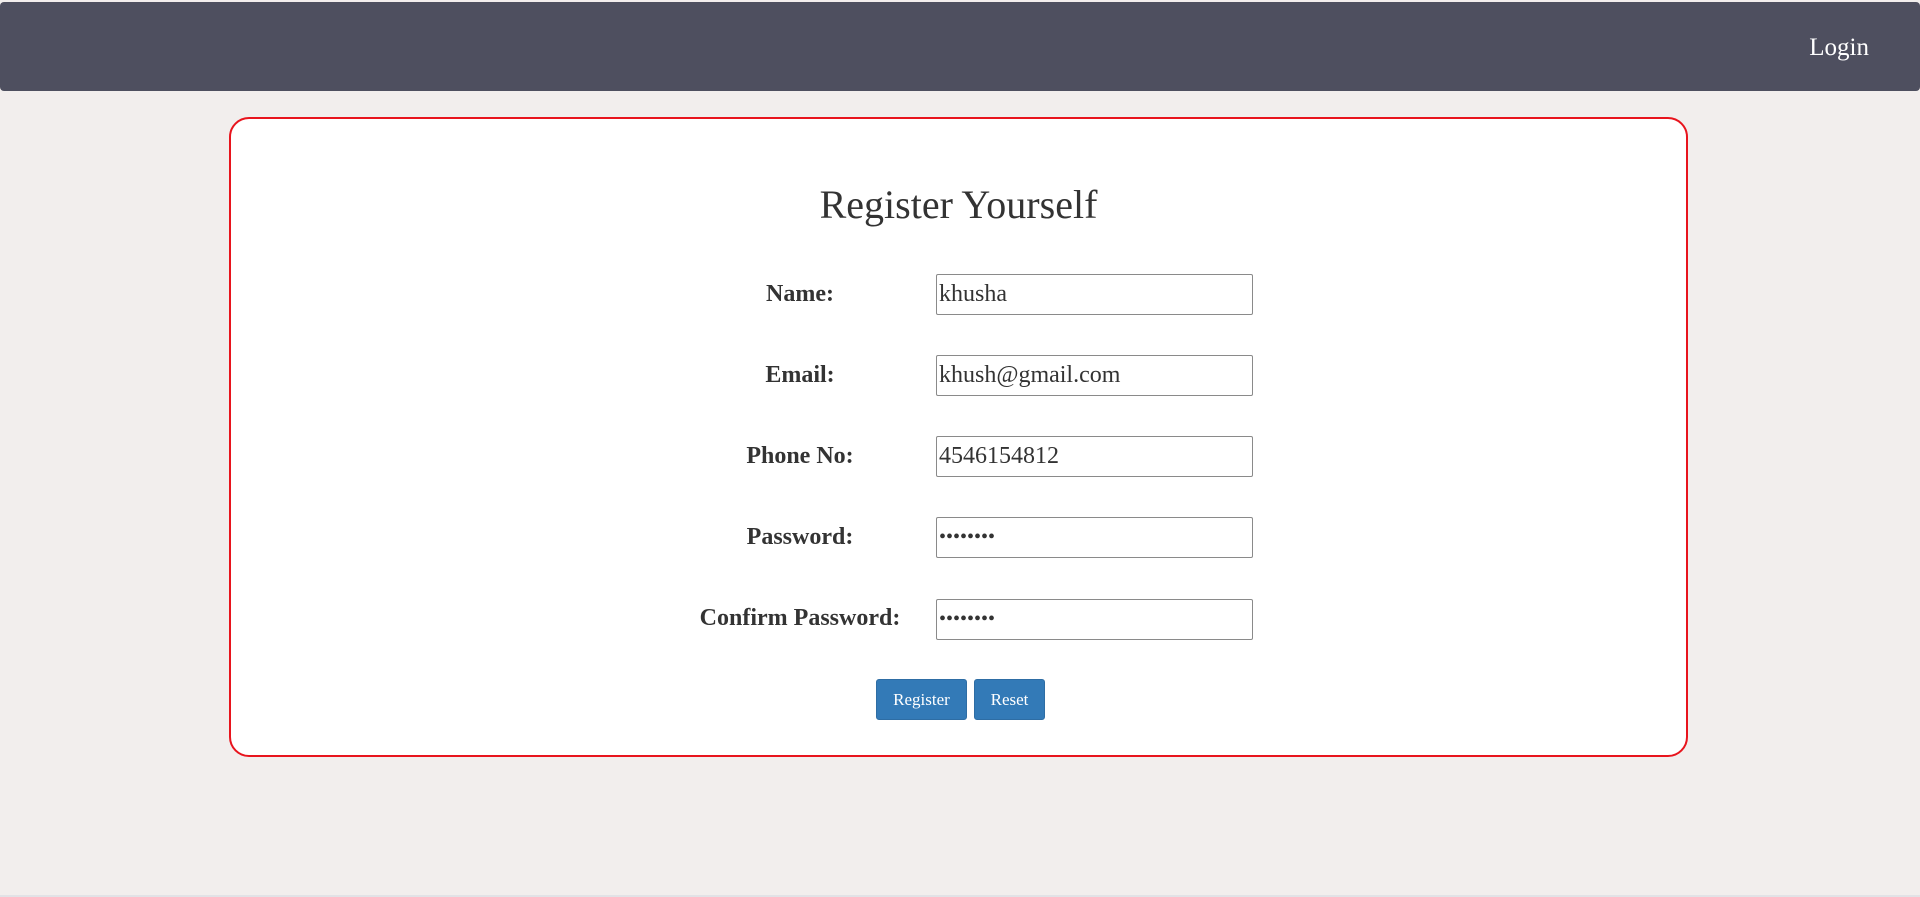  Describe the element at coordinates (1009, 699) in the screenshot. I see `reset-button: Reset` at that location.